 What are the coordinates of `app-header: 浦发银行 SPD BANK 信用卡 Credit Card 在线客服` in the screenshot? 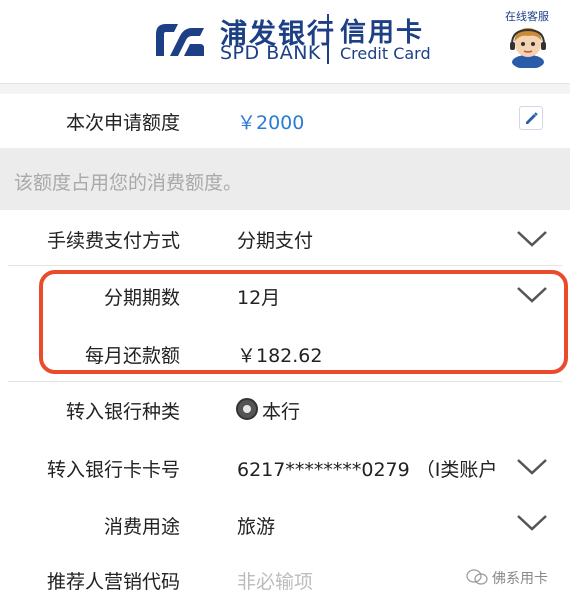 It's located at (285, 42).